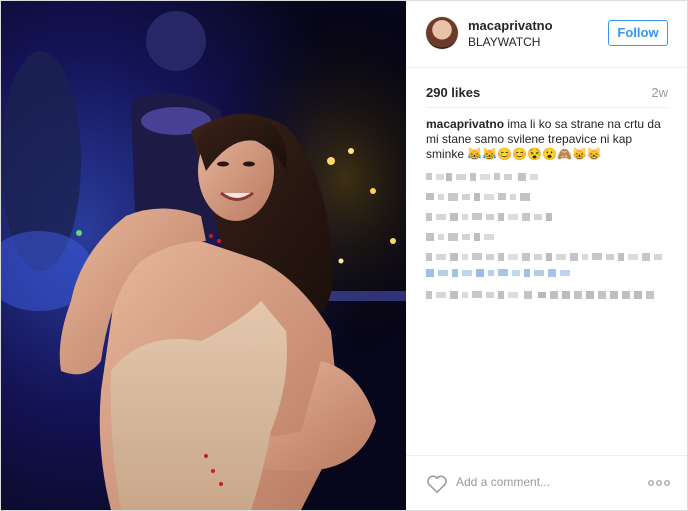 The image size is (688, 511). I want to click on obscured-comment-link, so click(498, 273).